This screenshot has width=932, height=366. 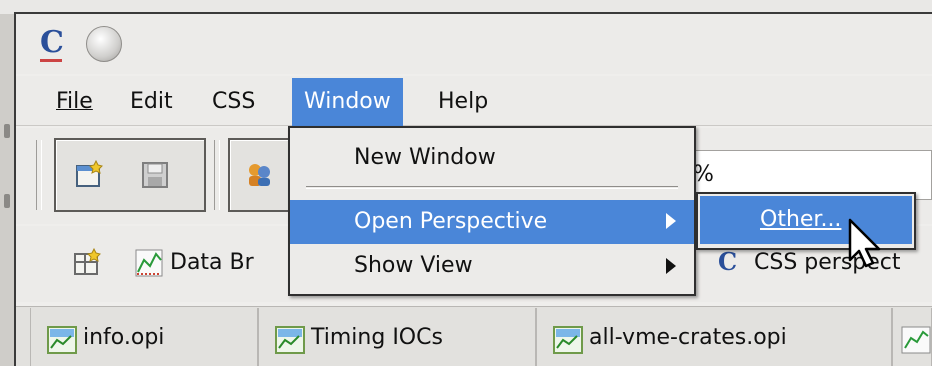 I want to click on menu-help: Help, so click(x=463, y=102).